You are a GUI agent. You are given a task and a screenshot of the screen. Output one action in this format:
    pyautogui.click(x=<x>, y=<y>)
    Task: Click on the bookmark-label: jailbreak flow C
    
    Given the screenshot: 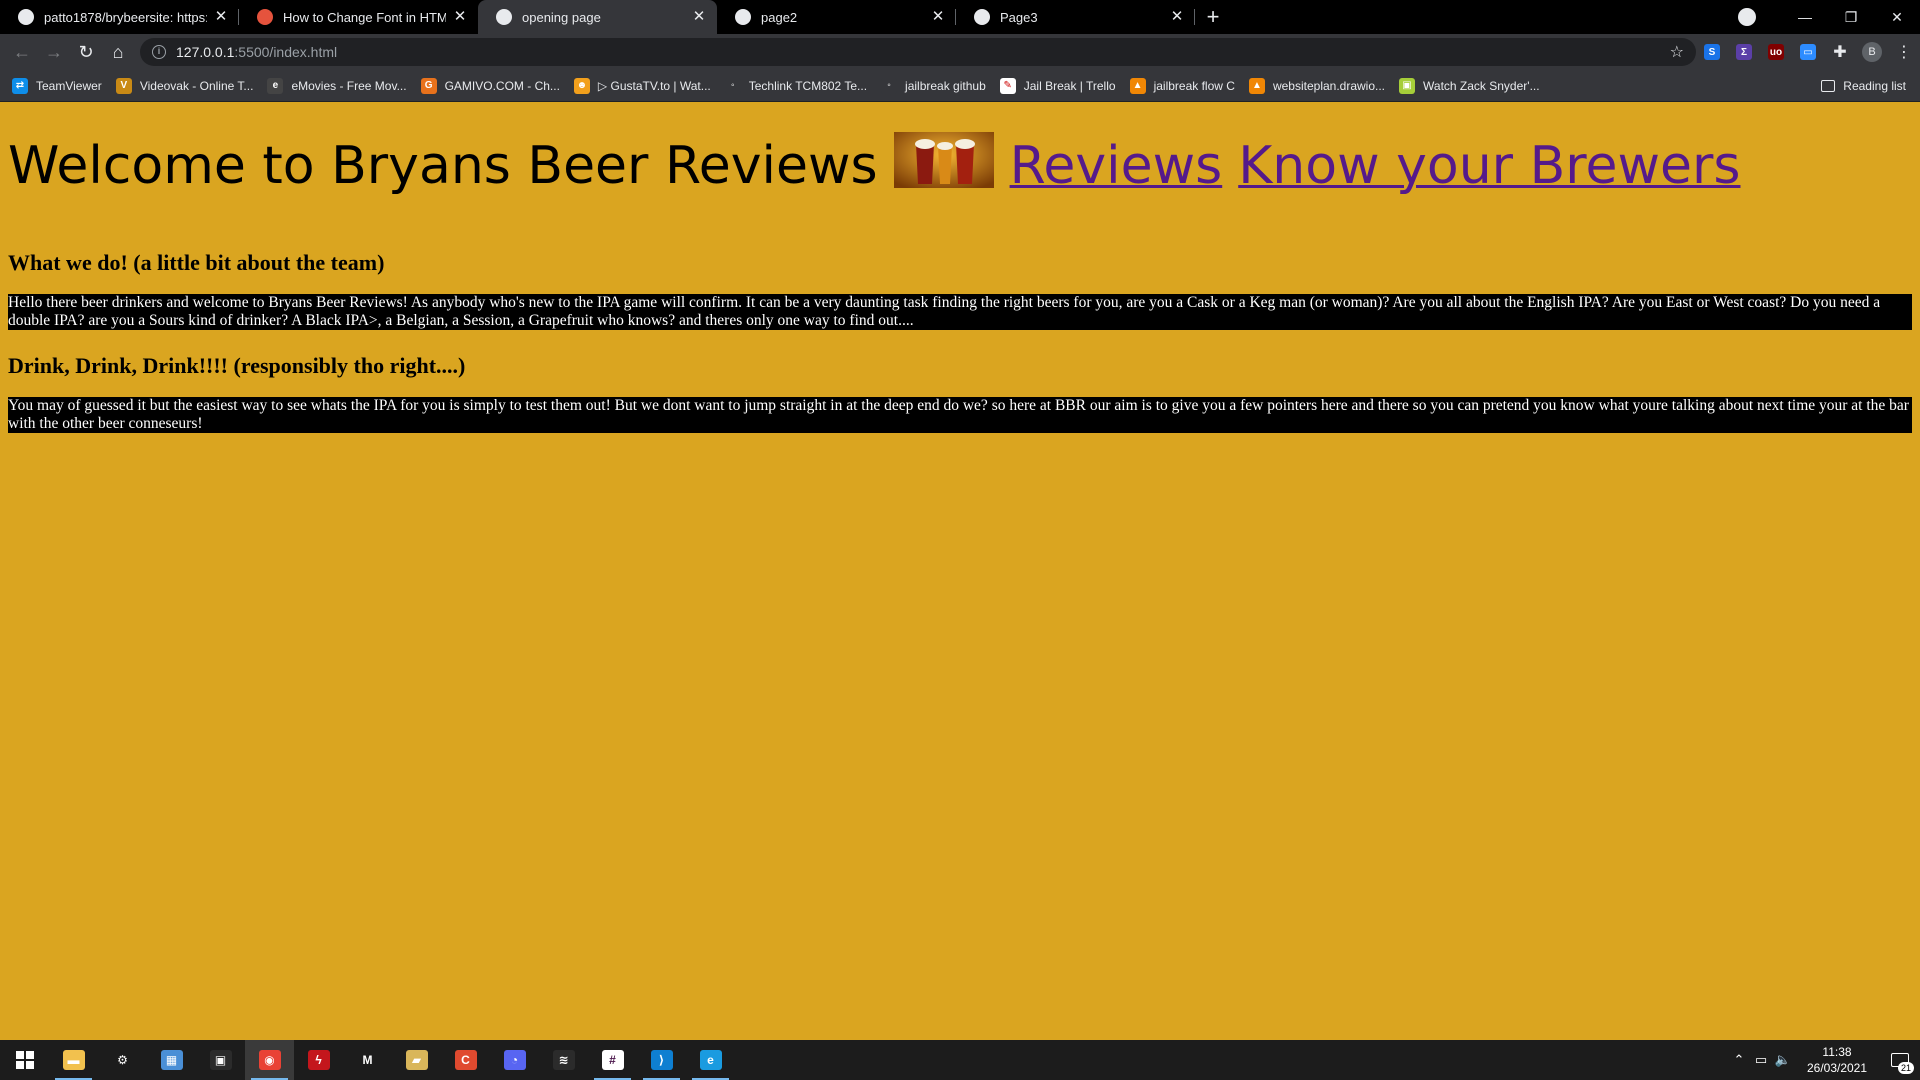 What is the action you would take?
    pyautogui.click(x=1194, y=85)
    